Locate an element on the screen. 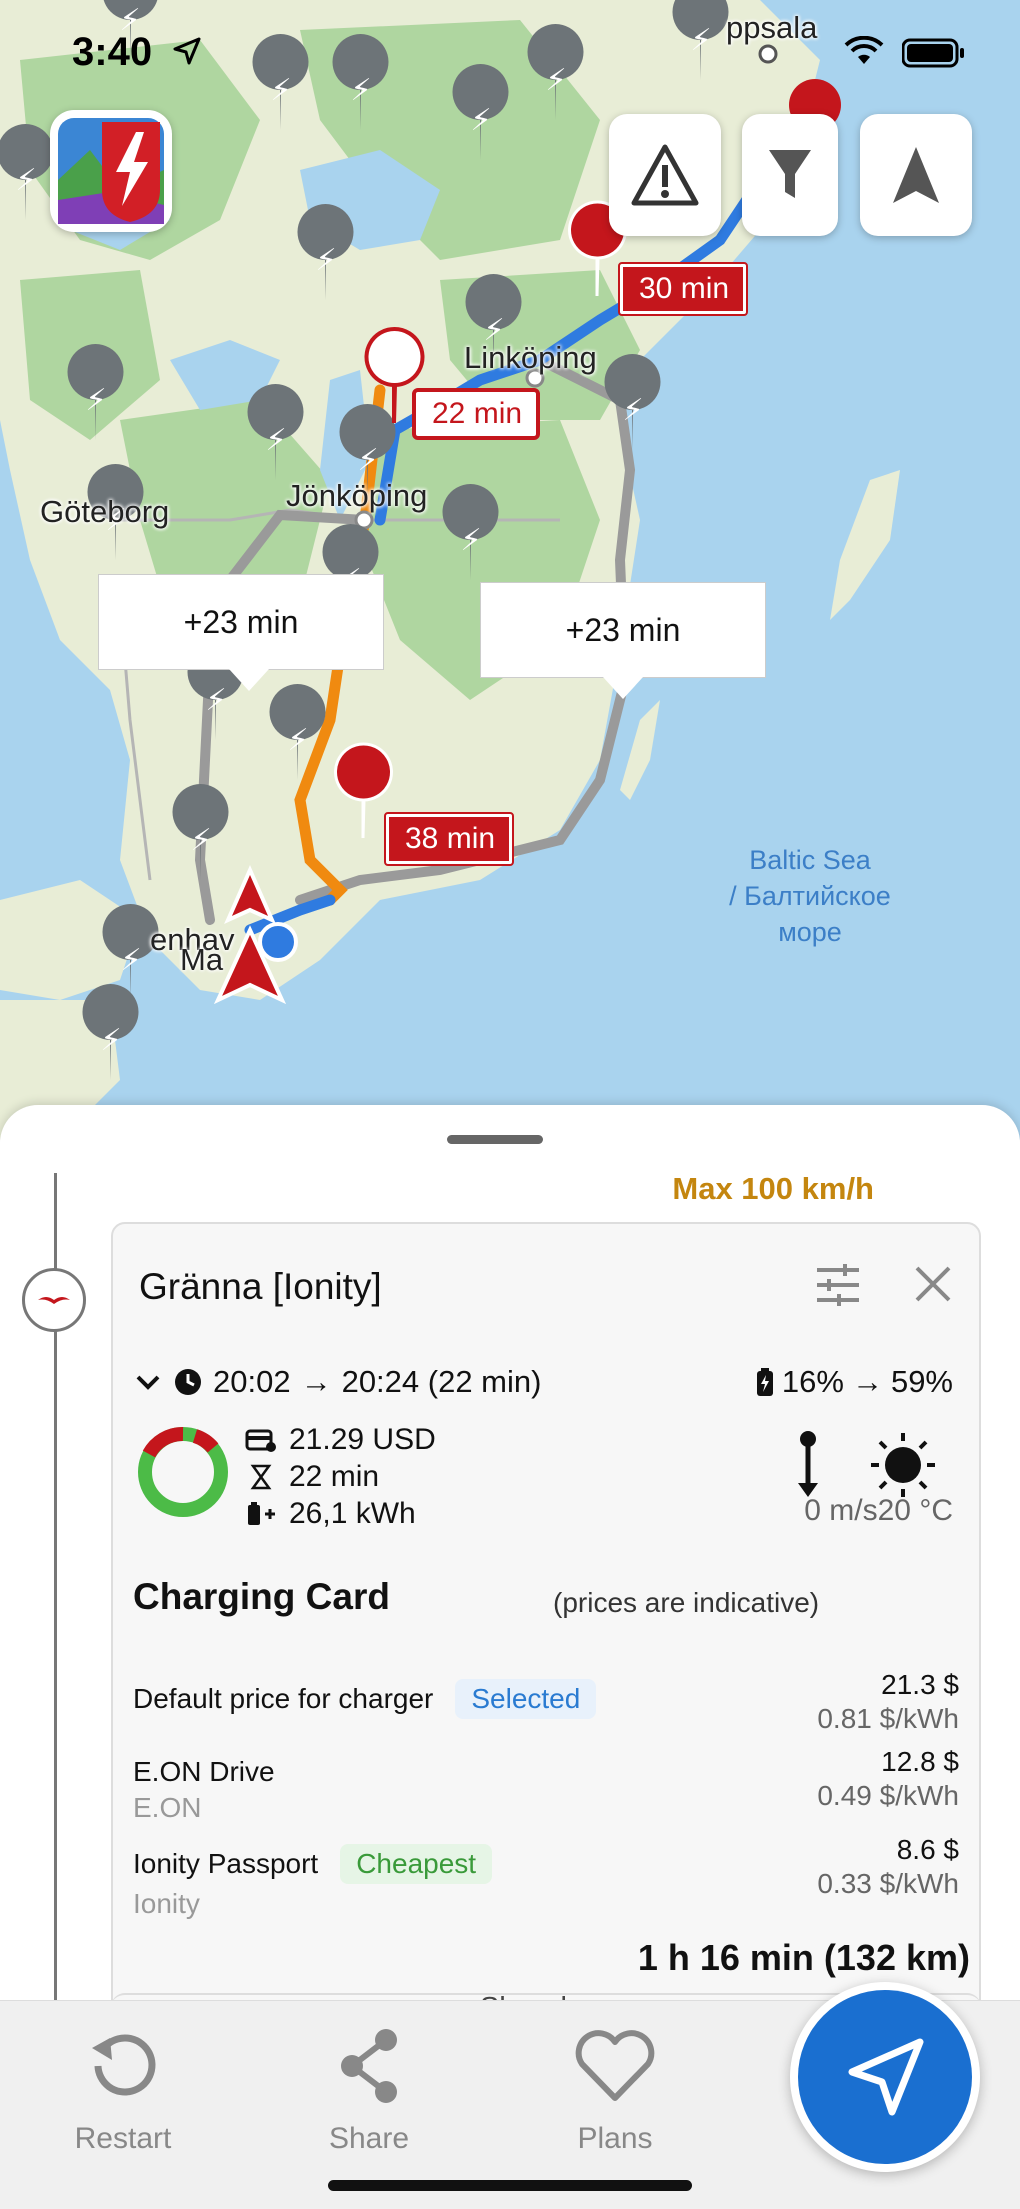  city-label-malmo: Ma is located at coordinates (202, 959).